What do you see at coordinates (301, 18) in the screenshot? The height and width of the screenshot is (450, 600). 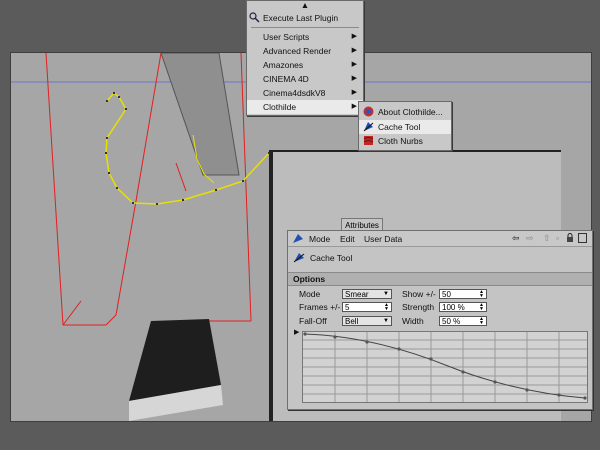 I see `execute-last-plugin-label: Execute Last Plugin` at bounding box center [301, 18].